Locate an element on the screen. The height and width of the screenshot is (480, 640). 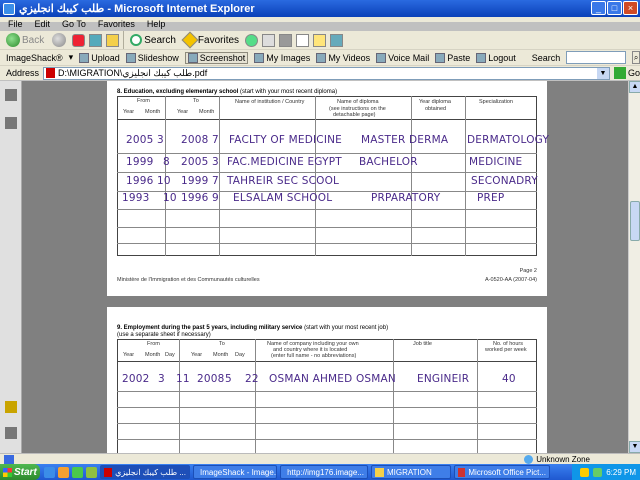
screenshot-icon is located at coordinates (192, 57).